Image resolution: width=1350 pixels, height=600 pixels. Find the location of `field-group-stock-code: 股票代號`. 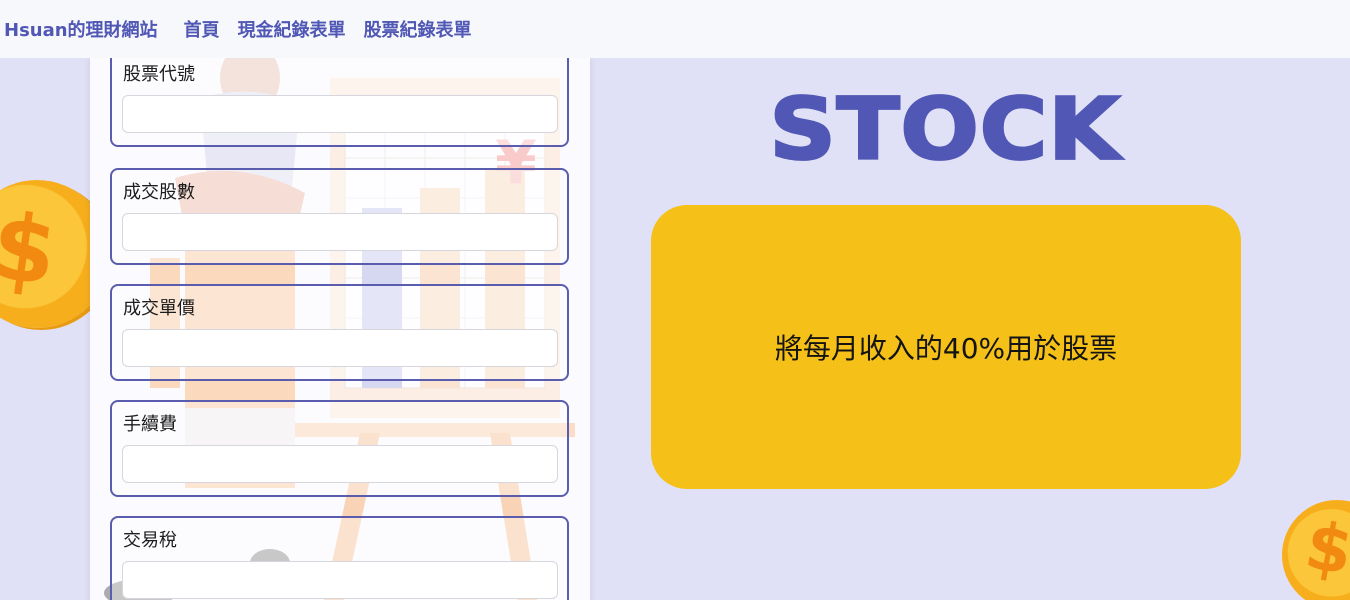

field-group-stock-code: 股票代號 is located at coordinates (339, 102).